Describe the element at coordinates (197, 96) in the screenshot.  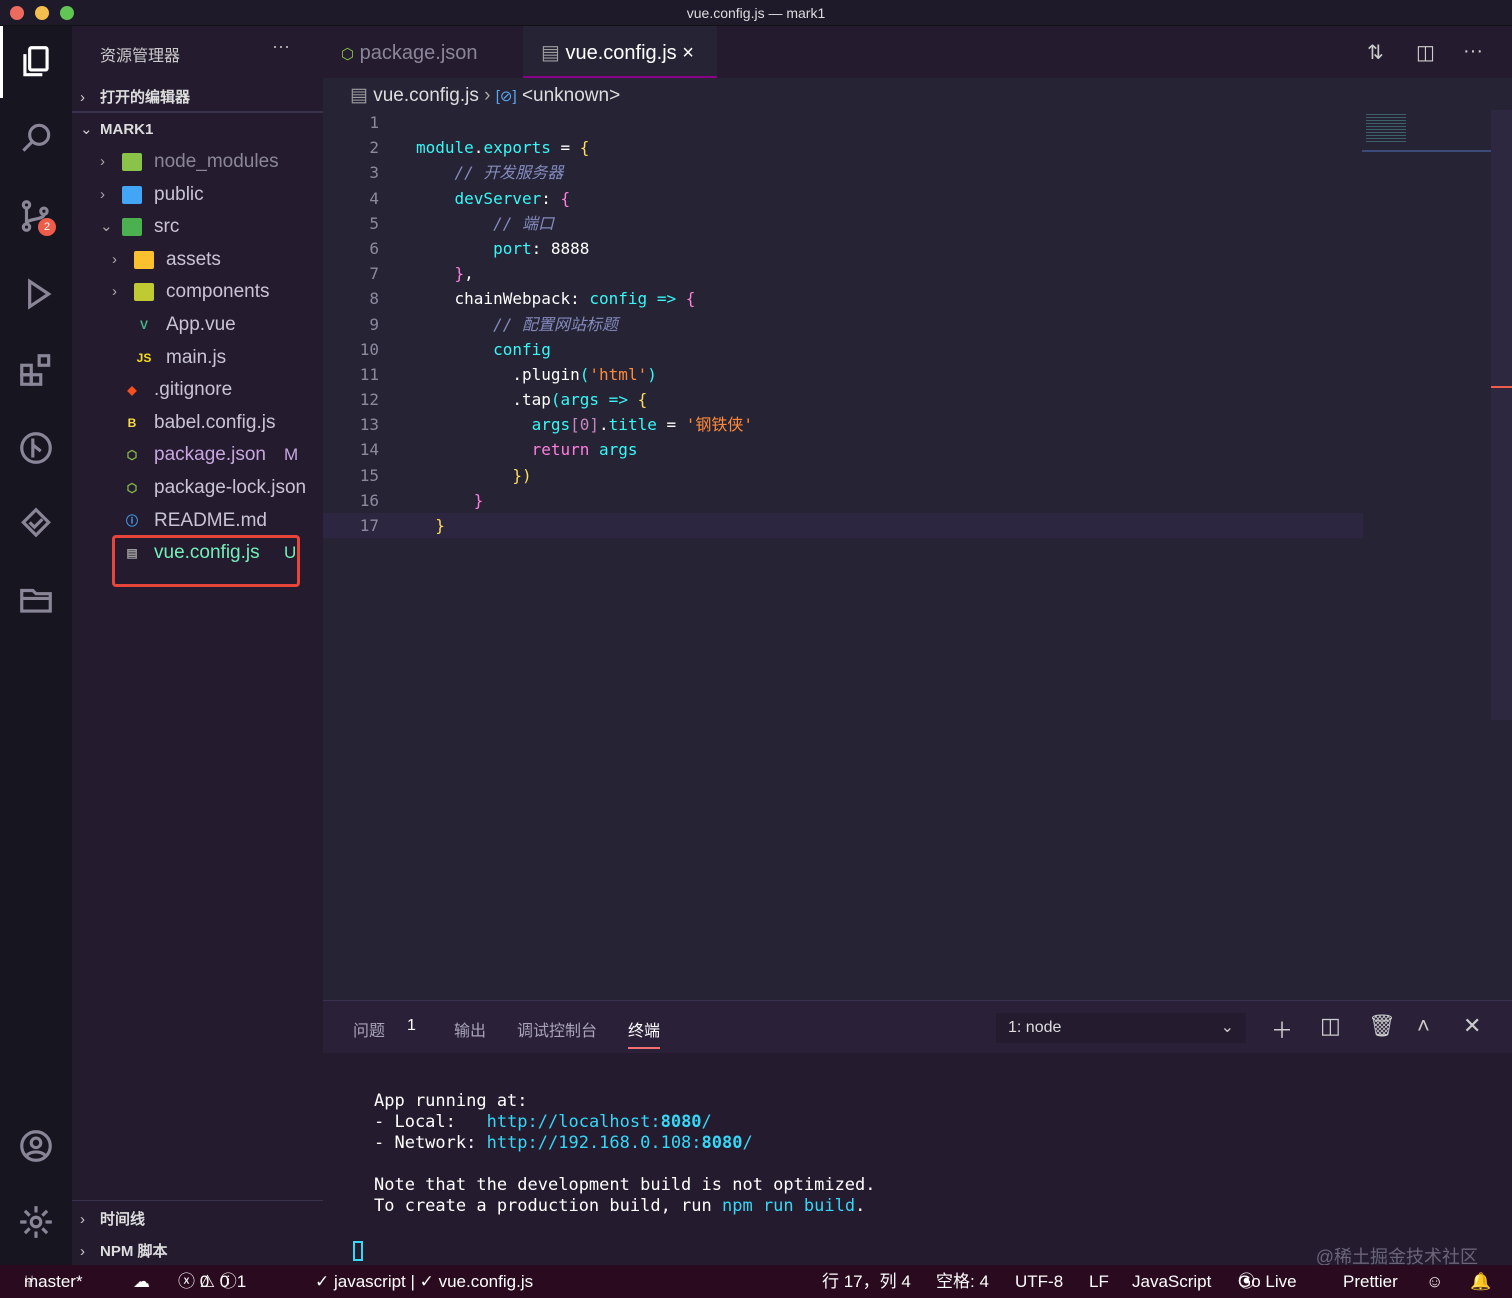
I see `open-editors-section: › 打开的编辑器` at that location.